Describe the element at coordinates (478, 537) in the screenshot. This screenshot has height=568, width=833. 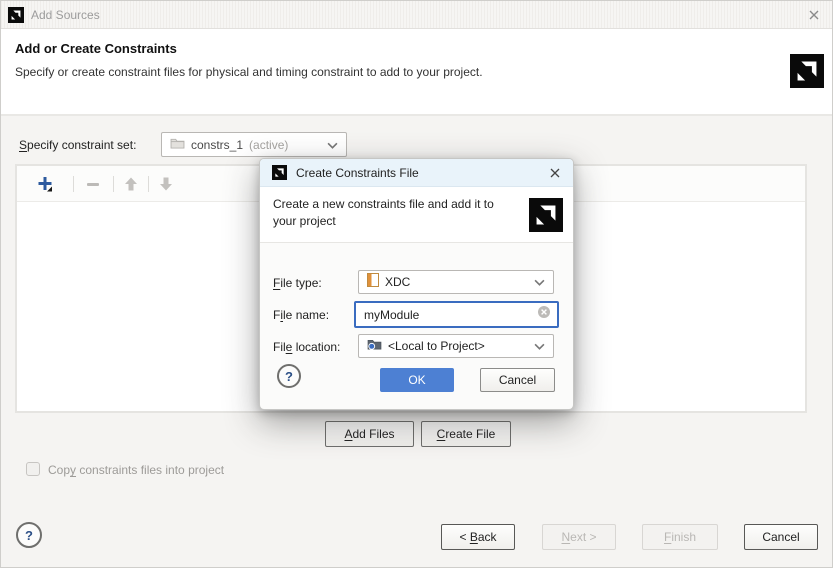
I see `back-button: < Back` at that location.